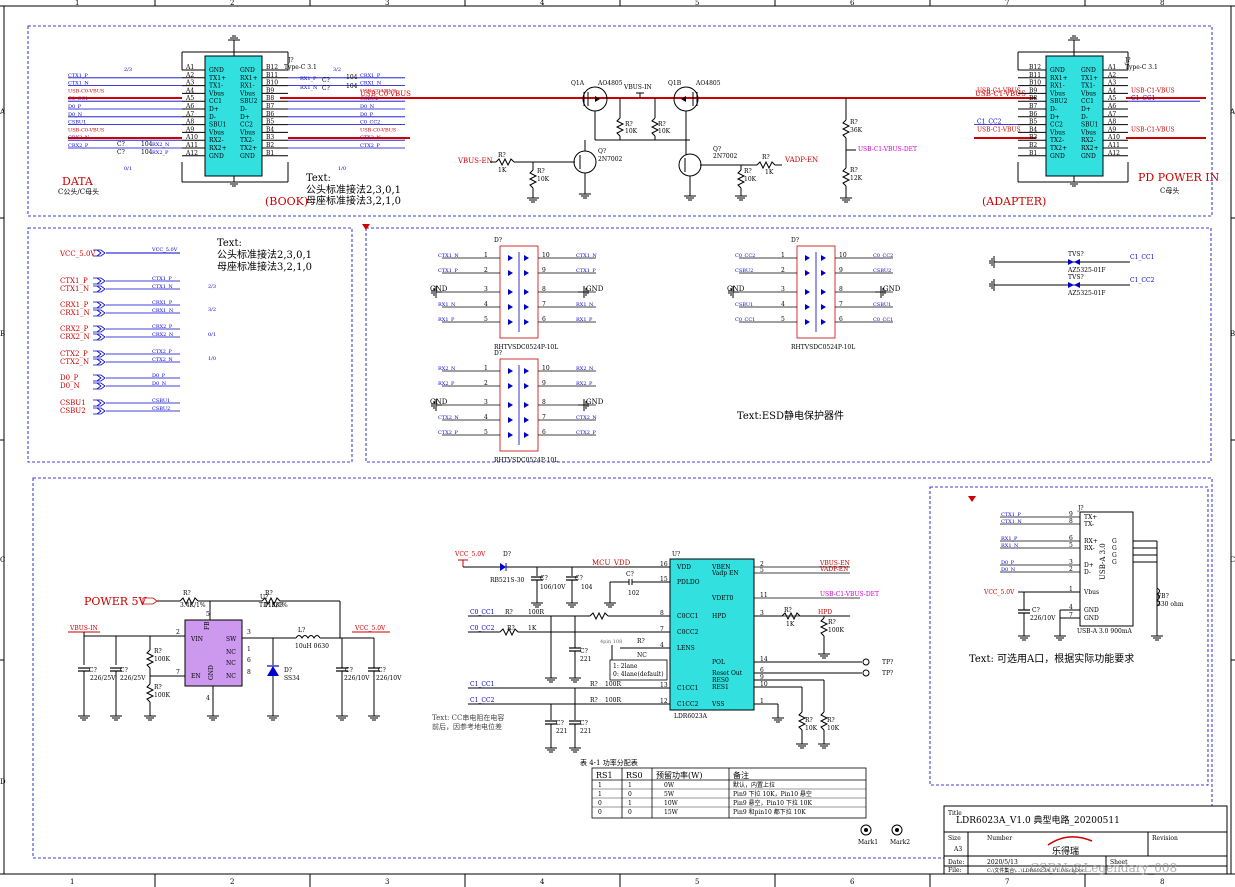 The height and width of the screenshot is (887, 1235). Describe the element at coordinates (86, 130) in the screenshot. I see `j1-left-net: USB-C0-VBUS` at that location.